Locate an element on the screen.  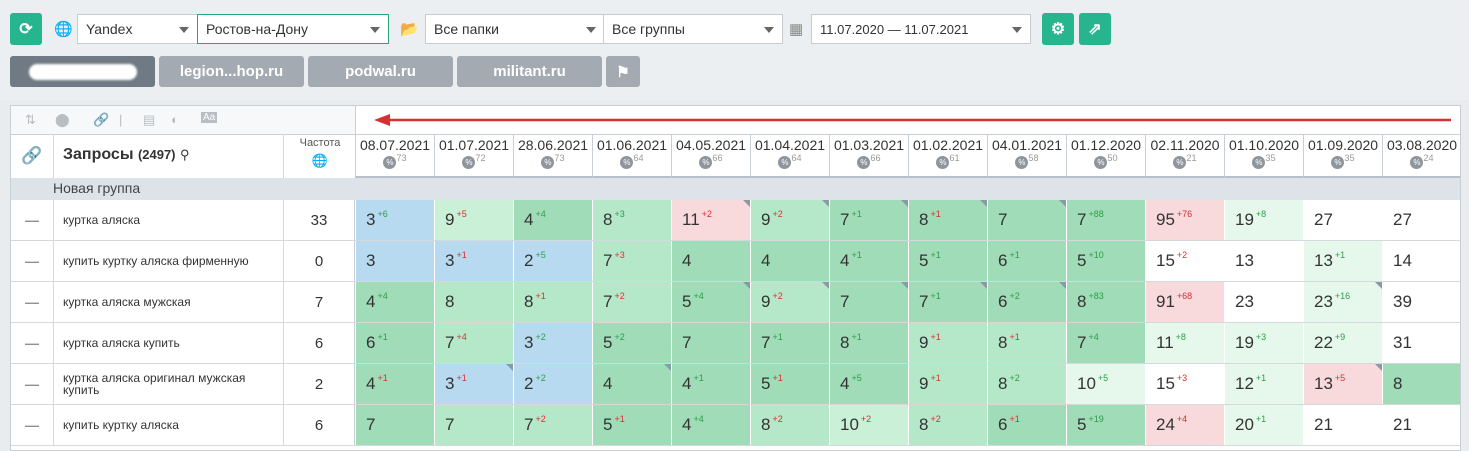
position-cell: 8 is located at coordinates (1421, 384).